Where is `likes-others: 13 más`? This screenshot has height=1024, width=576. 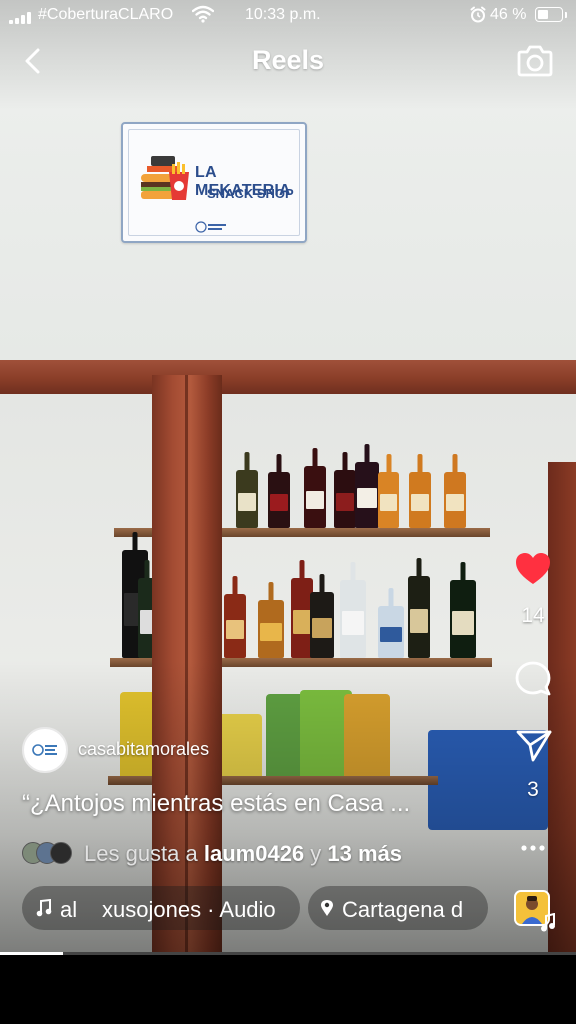 likes-others: 13 más is located at coordinates (364, 853).